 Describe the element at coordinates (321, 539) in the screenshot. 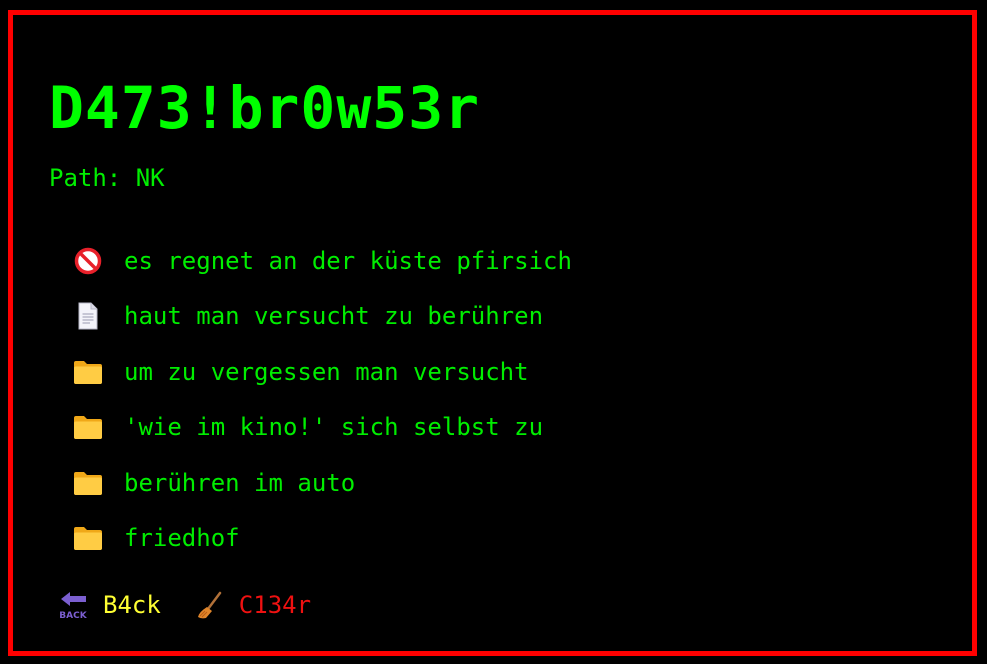

I see `list-item-folder: friedhof` at that location.